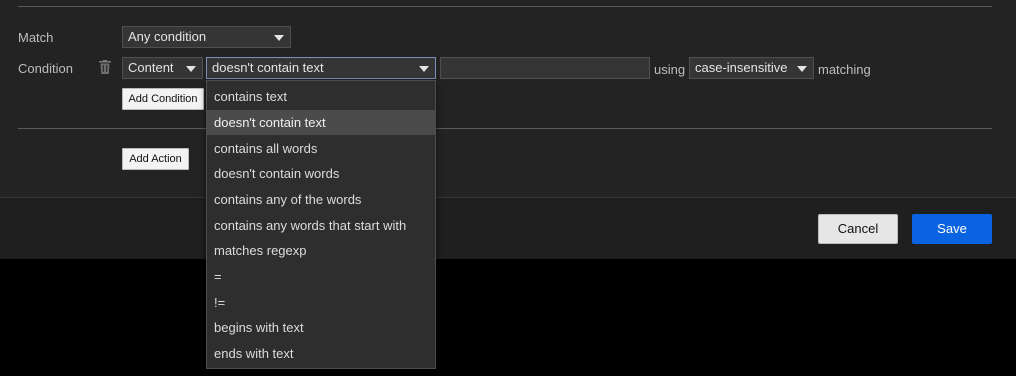 The height and width of the screenshot is (376, 1016). Describe the element at coordinates (105, 67) in the screenshot. I see `trash-icon` at that location.